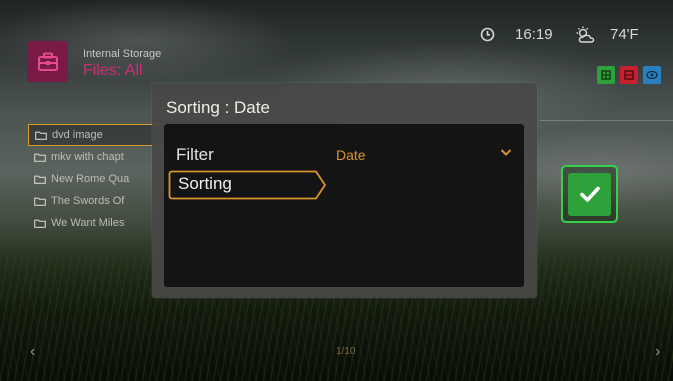 This screenshot has height=381, width=673. I want to click on clock-time: 16:19, so click(534, 34).